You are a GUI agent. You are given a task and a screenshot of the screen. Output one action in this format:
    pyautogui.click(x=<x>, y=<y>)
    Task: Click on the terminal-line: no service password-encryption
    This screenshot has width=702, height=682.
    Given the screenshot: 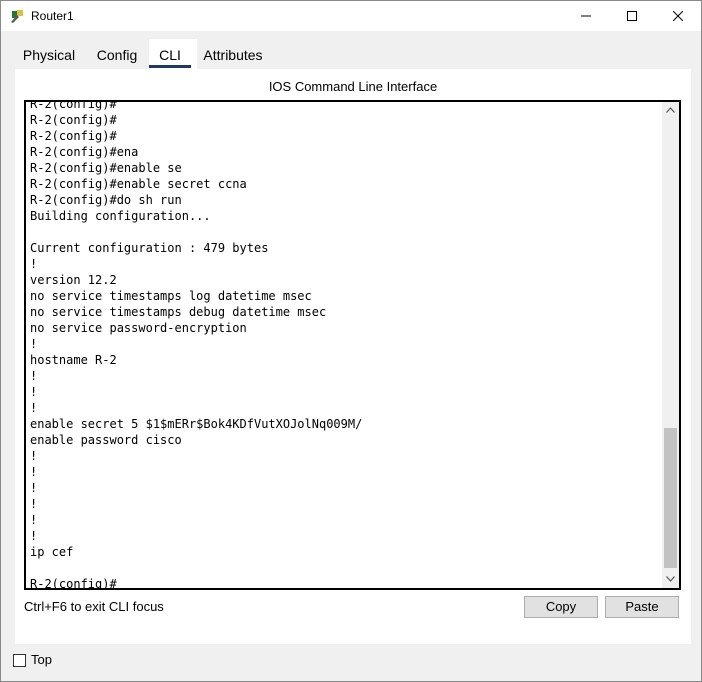 What is the action you would take?
    pyautogui.click(x=138, y=328)
    